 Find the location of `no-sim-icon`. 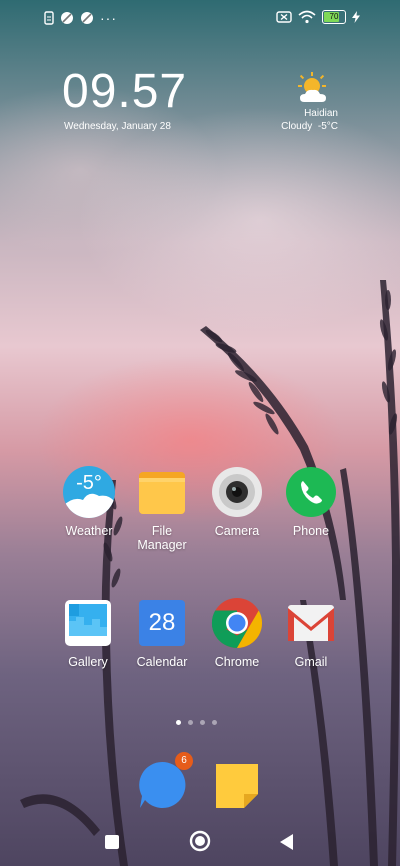

no-sim-icon is located at coordinates (284, 17).